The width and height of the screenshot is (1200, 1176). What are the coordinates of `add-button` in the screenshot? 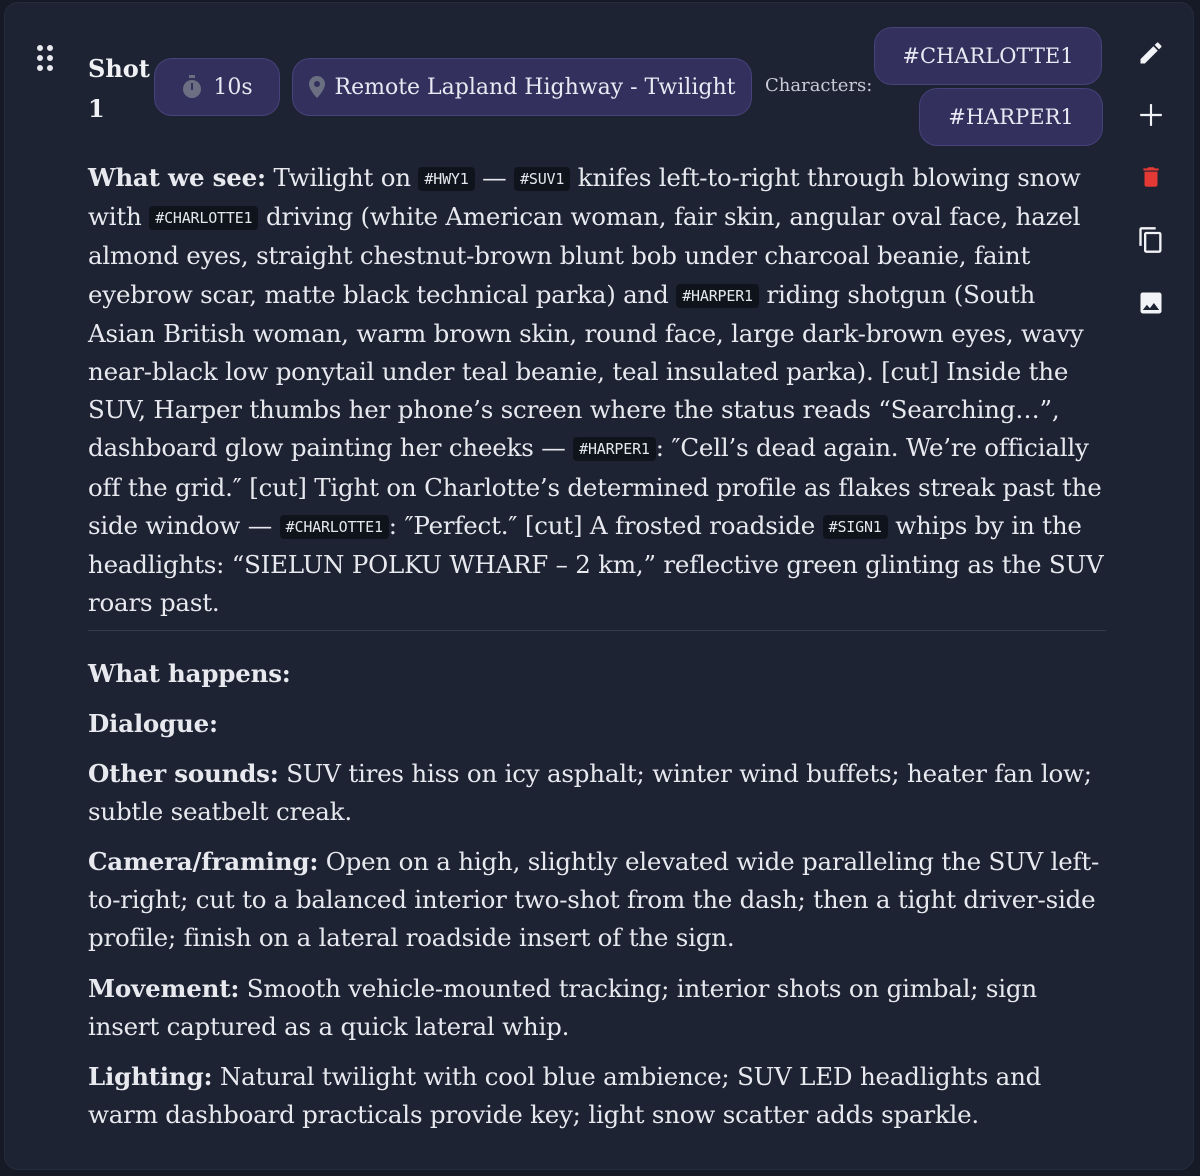 It's located at (1151, 115).